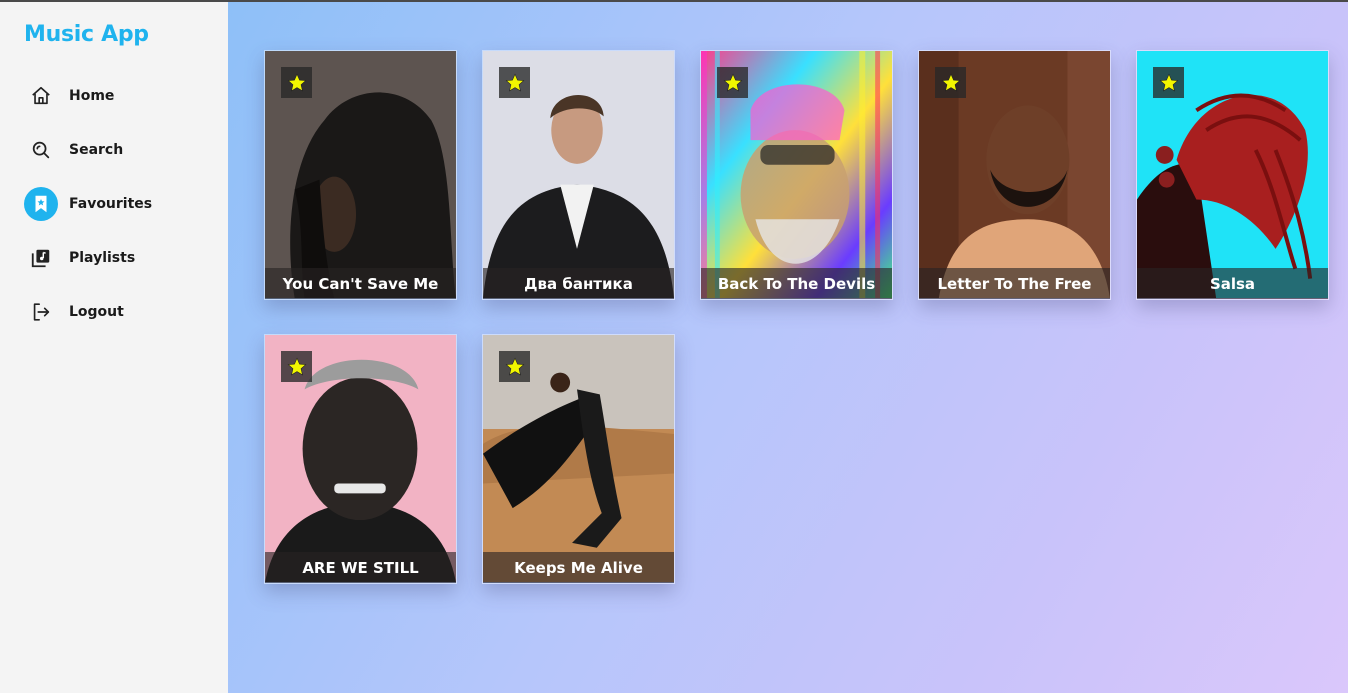 The height and width of the screenshot is (693, 1348). Describe the element at coordinates (96, 150) in the screenshot. I see `sidebar-item-label: Search` at that location.